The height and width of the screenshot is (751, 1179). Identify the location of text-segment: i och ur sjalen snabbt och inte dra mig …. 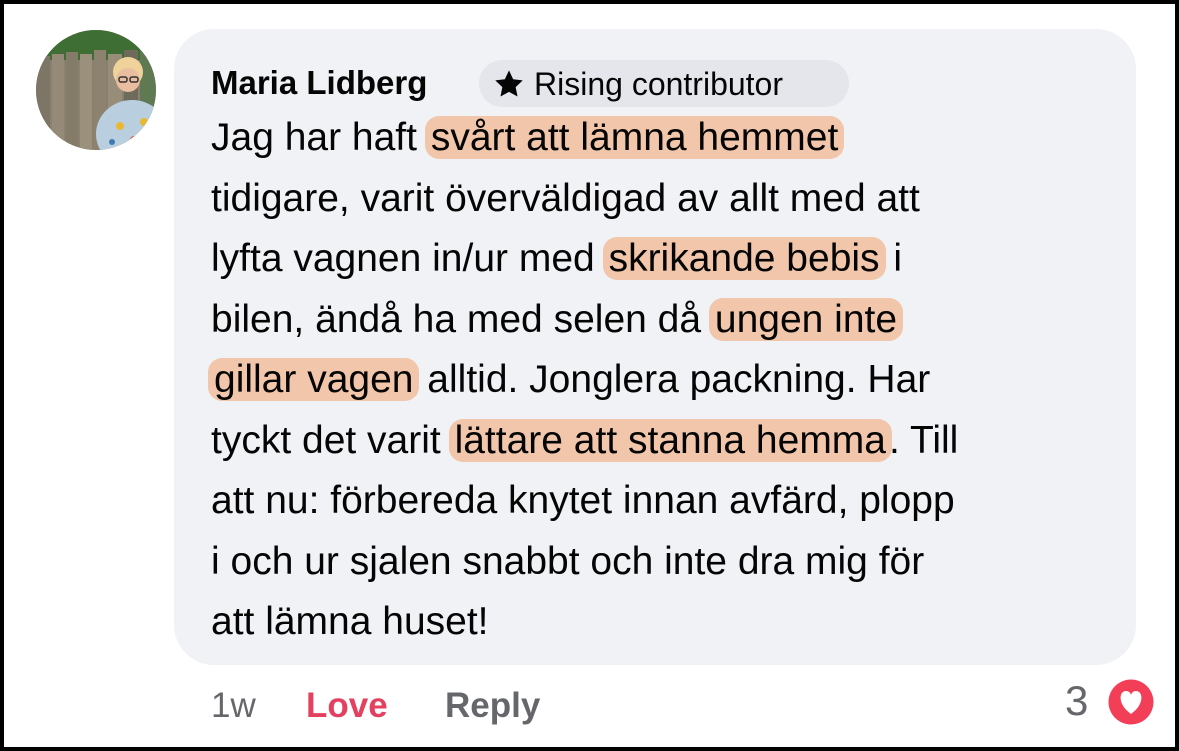
(568, 561).